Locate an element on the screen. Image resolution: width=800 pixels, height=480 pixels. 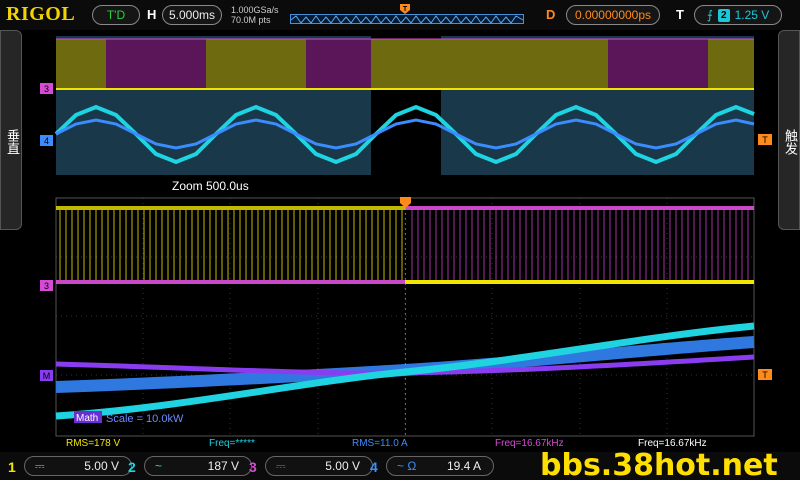
trigger-position-icon: T is located at coordinates (405, 9).